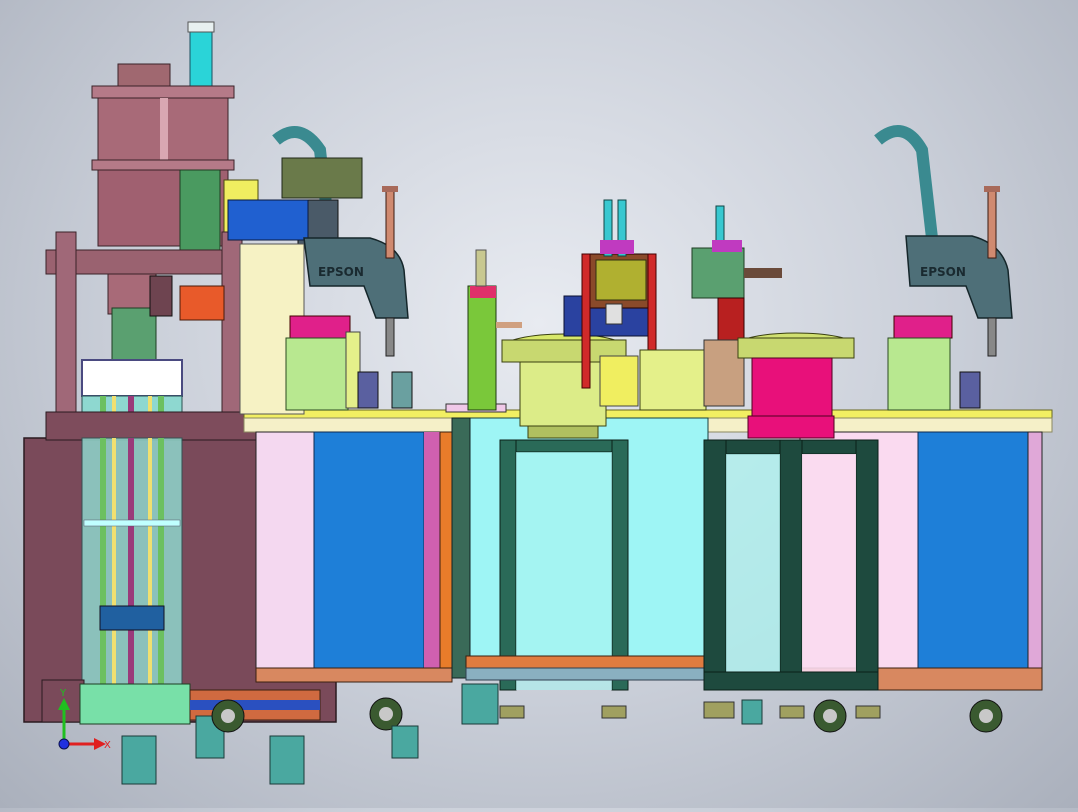 The image size is (1078, 812). I want to click on robot-right-brand: EPSON, so click(943, 272).